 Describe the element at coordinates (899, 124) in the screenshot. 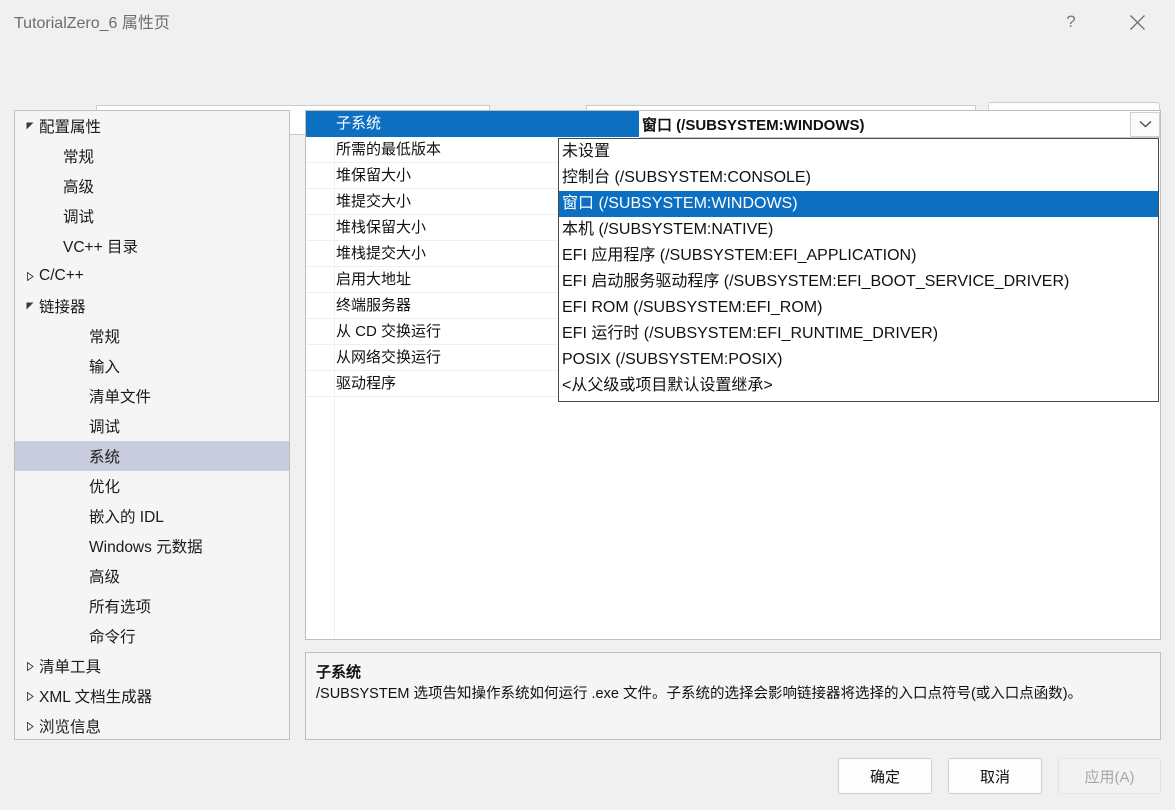

I see `subsystem-value-combobox: 窗口 (/SUBSYSTEM:WINDOWS)` at that location.